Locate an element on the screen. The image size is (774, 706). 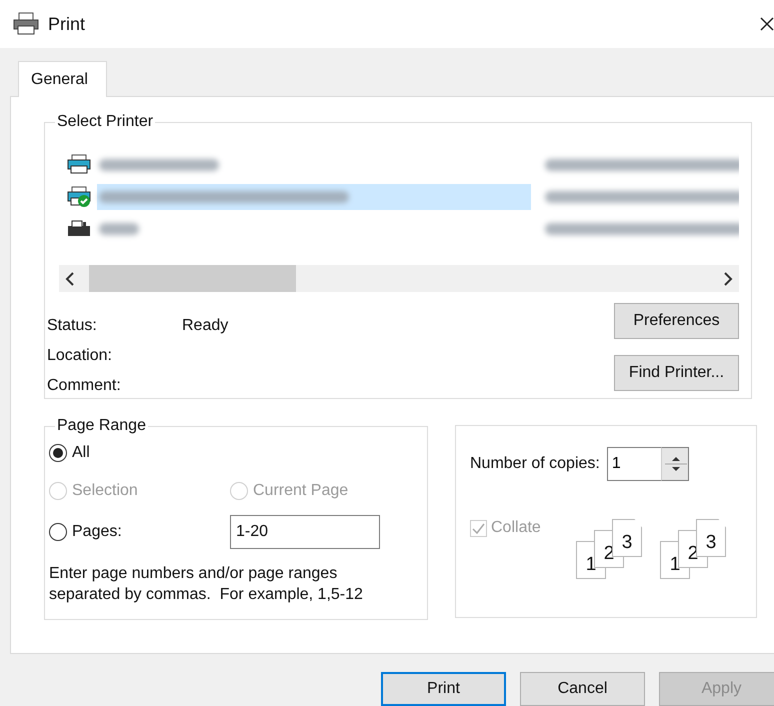
cancel-button: Cancel is located at coordinates (582, 689).